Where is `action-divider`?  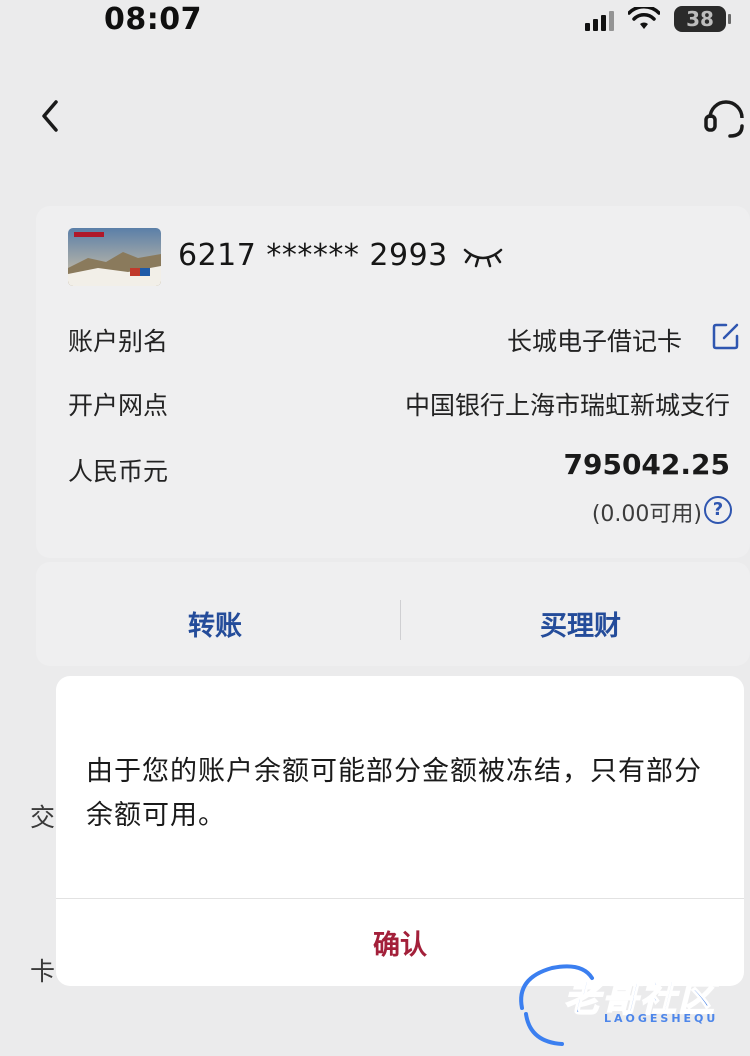
action-divider is located at coordinates (400, 620).